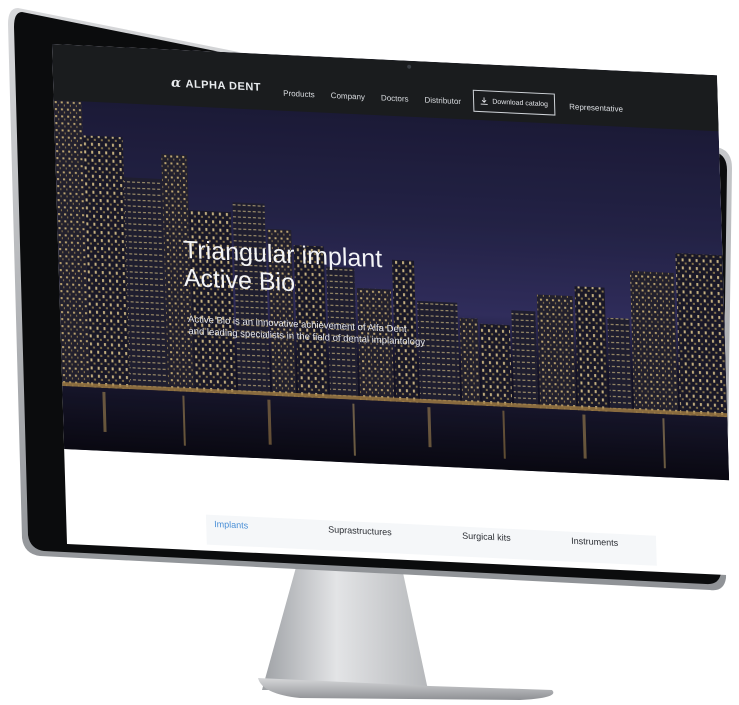 The width and height of the screenshot is (739, 705). What do you see at coordinates (594, 542) in the screenshot?
I see `category-instruments: Instruments` at bounding box center [594, 542].